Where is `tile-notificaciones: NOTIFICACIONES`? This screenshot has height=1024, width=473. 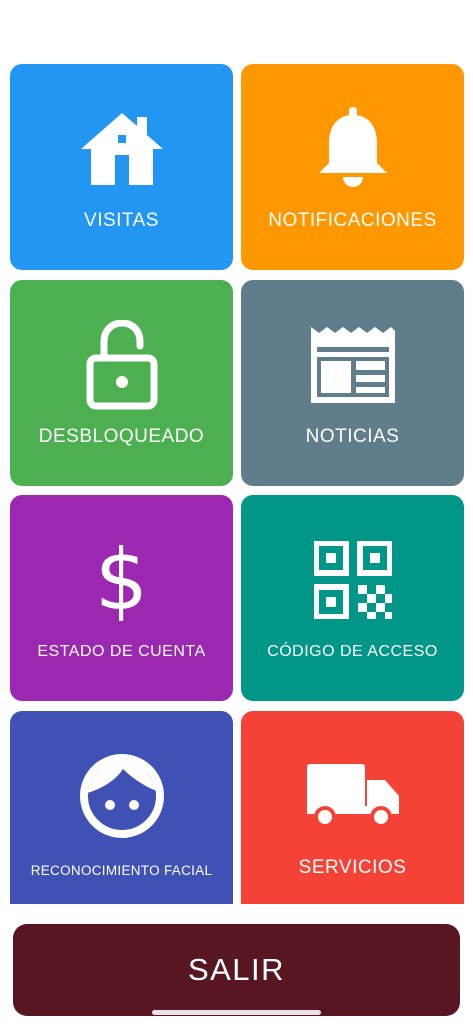
tile-notificaciones: NOTIFICACIONES is located at coordinates (352, 167).